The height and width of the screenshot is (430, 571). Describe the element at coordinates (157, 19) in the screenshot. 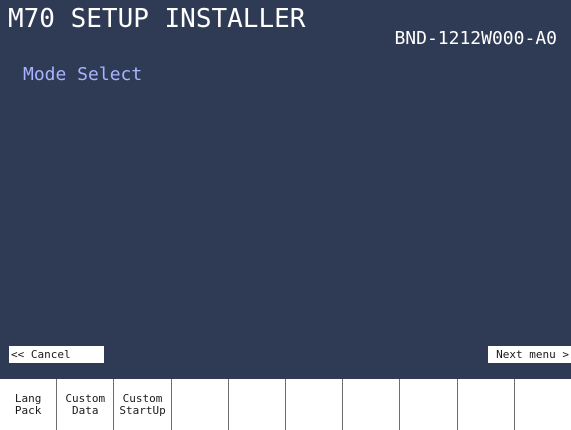

I see `app-title: M70 SETUP INSTALLER` at that location.